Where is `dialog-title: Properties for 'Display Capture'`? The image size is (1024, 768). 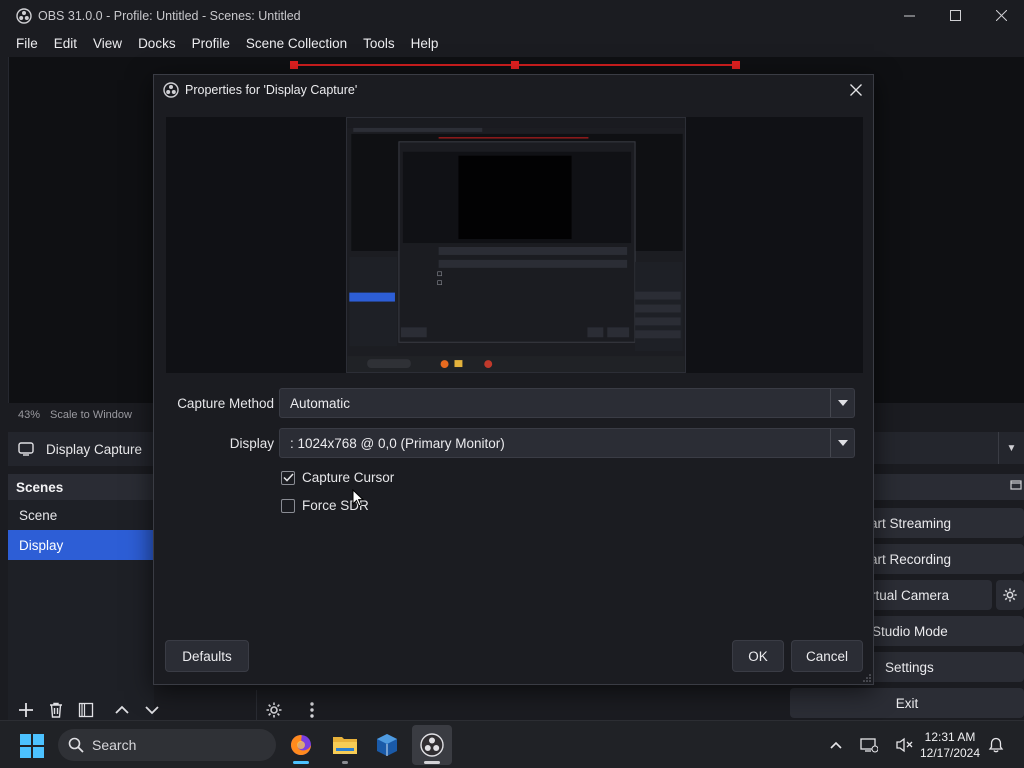
dialog-title: Properties for 'Display Capture' is located at coordinates (271, 90).